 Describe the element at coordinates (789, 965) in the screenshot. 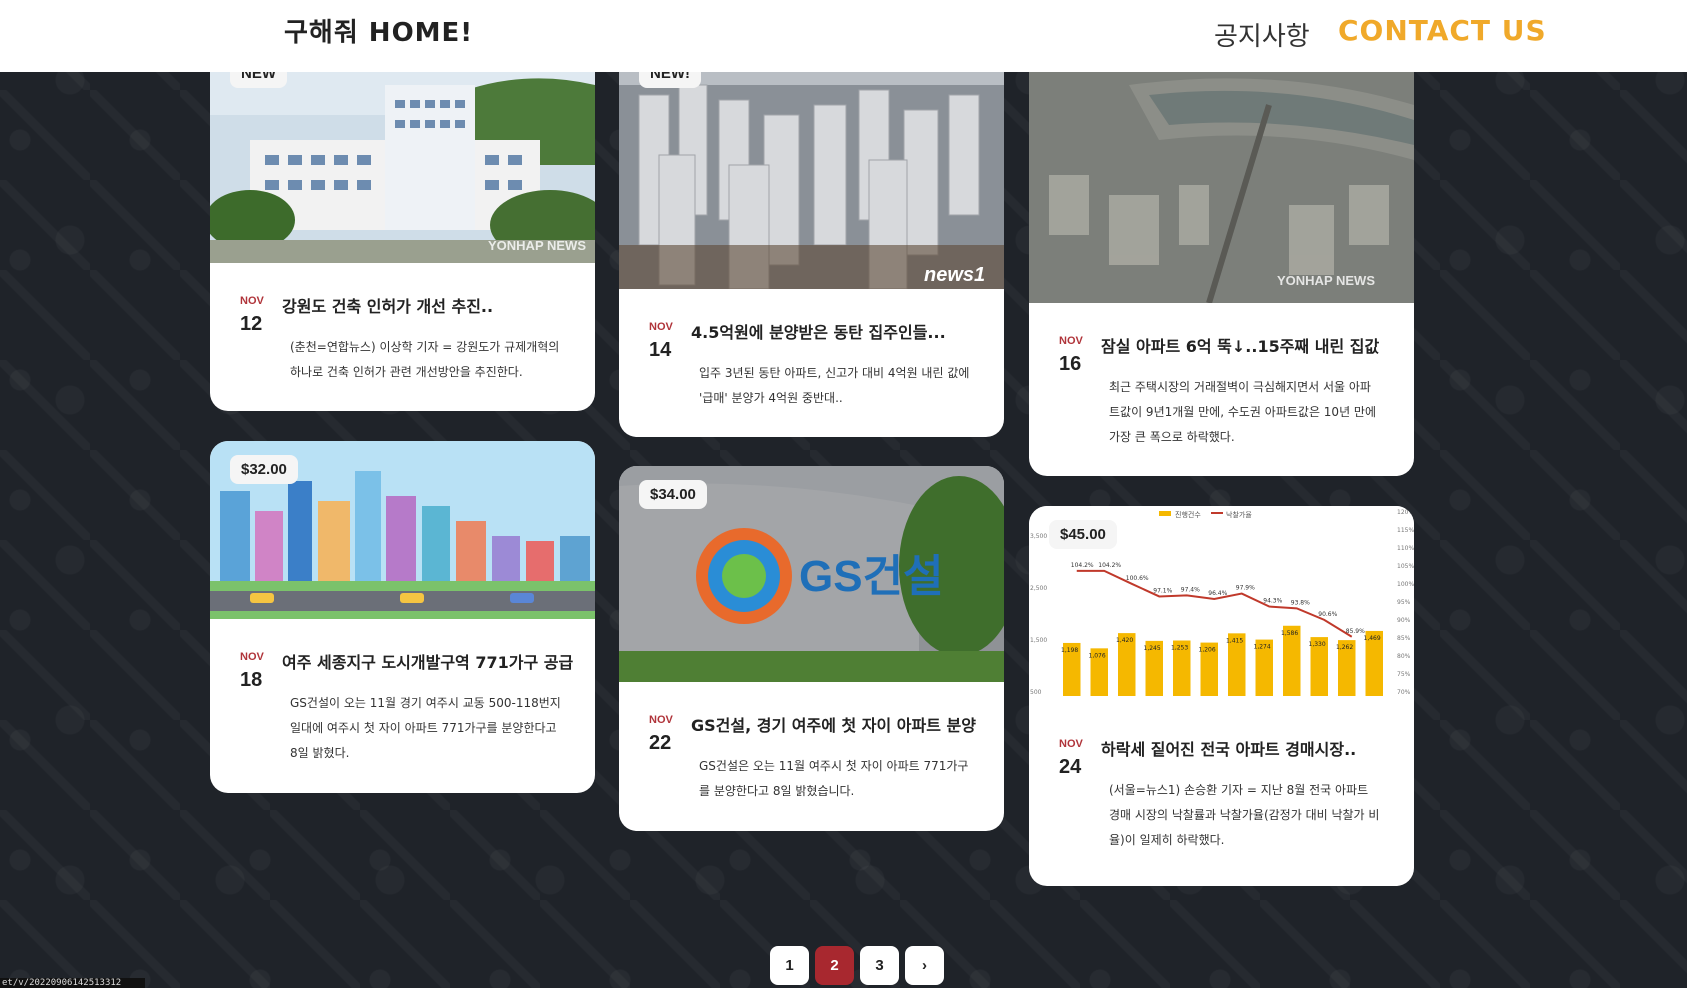

I see `page-button-1: 1` at that location.